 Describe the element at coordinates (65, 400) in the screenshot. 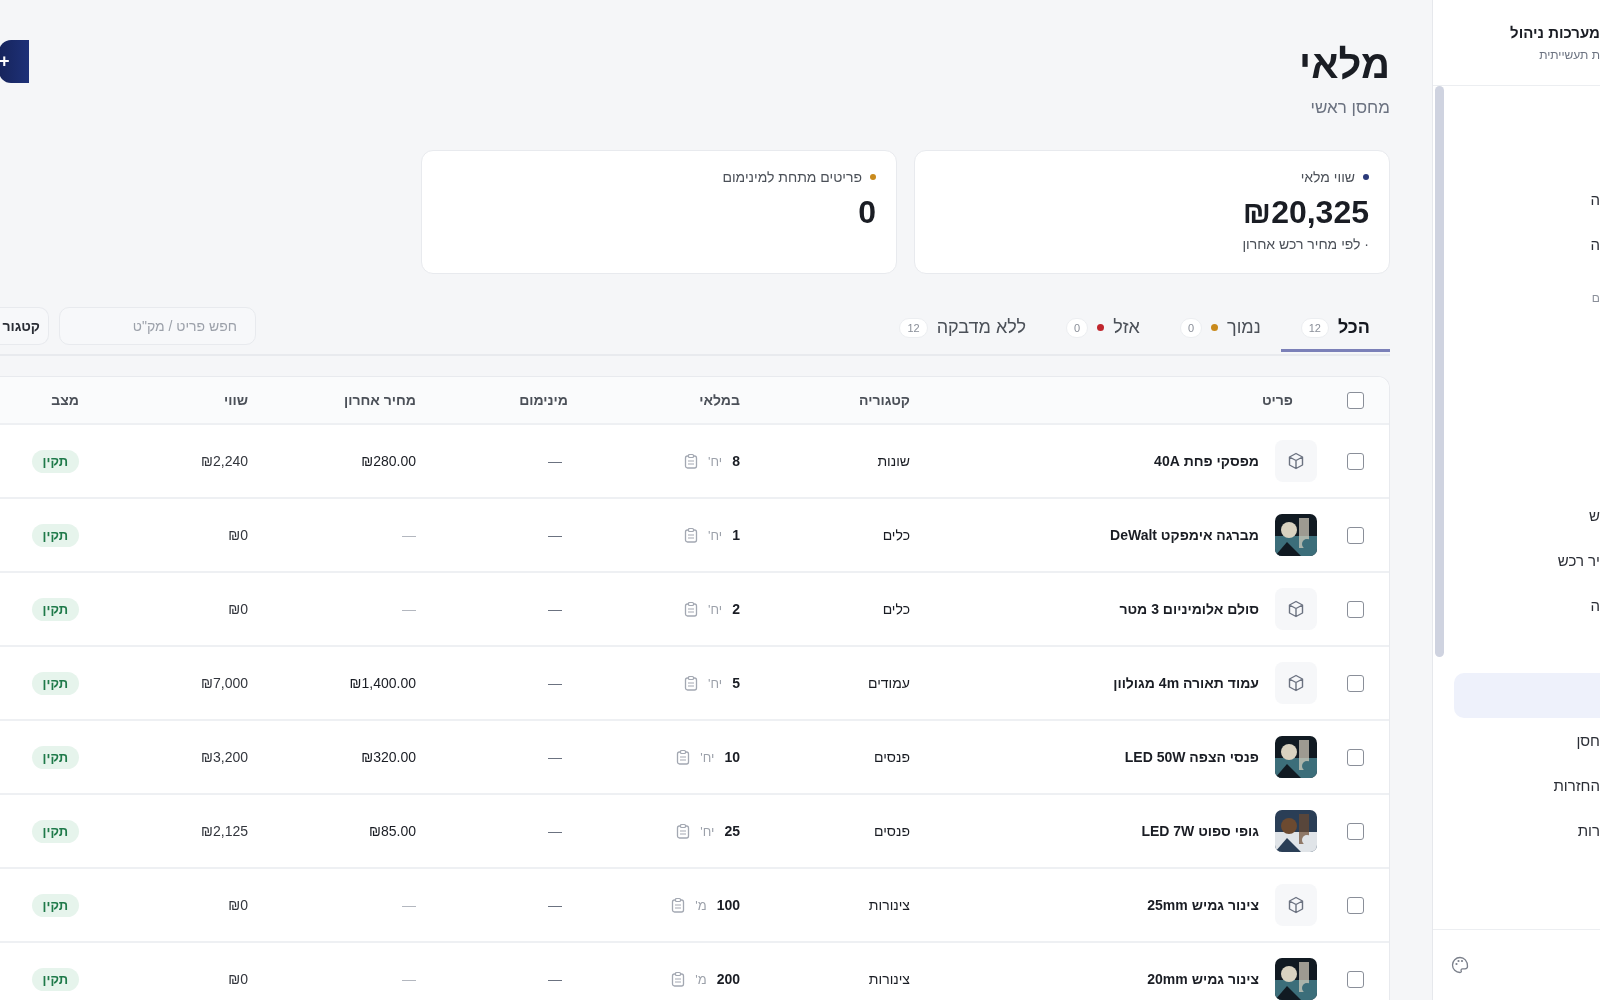

I see `column-header: מצב` at that location.